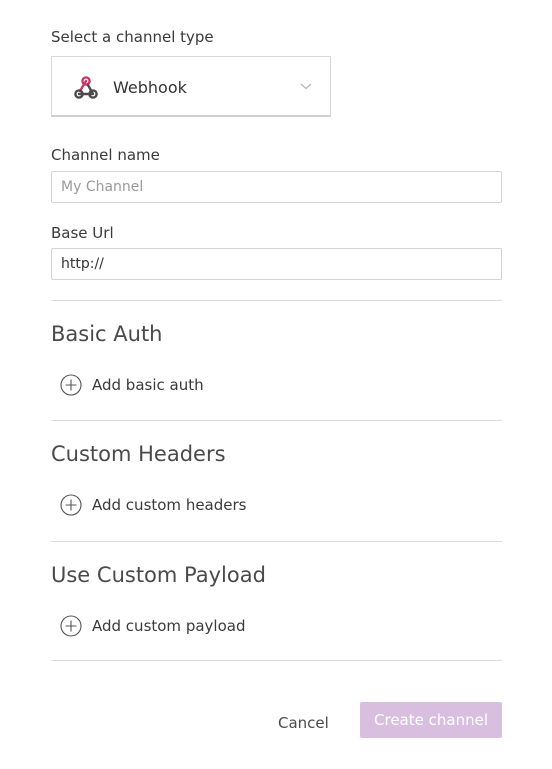  Describe the element at coordinates (169, 626) in the screenshot. I see `add-custom-payload-label: Add custom payload` at that location.